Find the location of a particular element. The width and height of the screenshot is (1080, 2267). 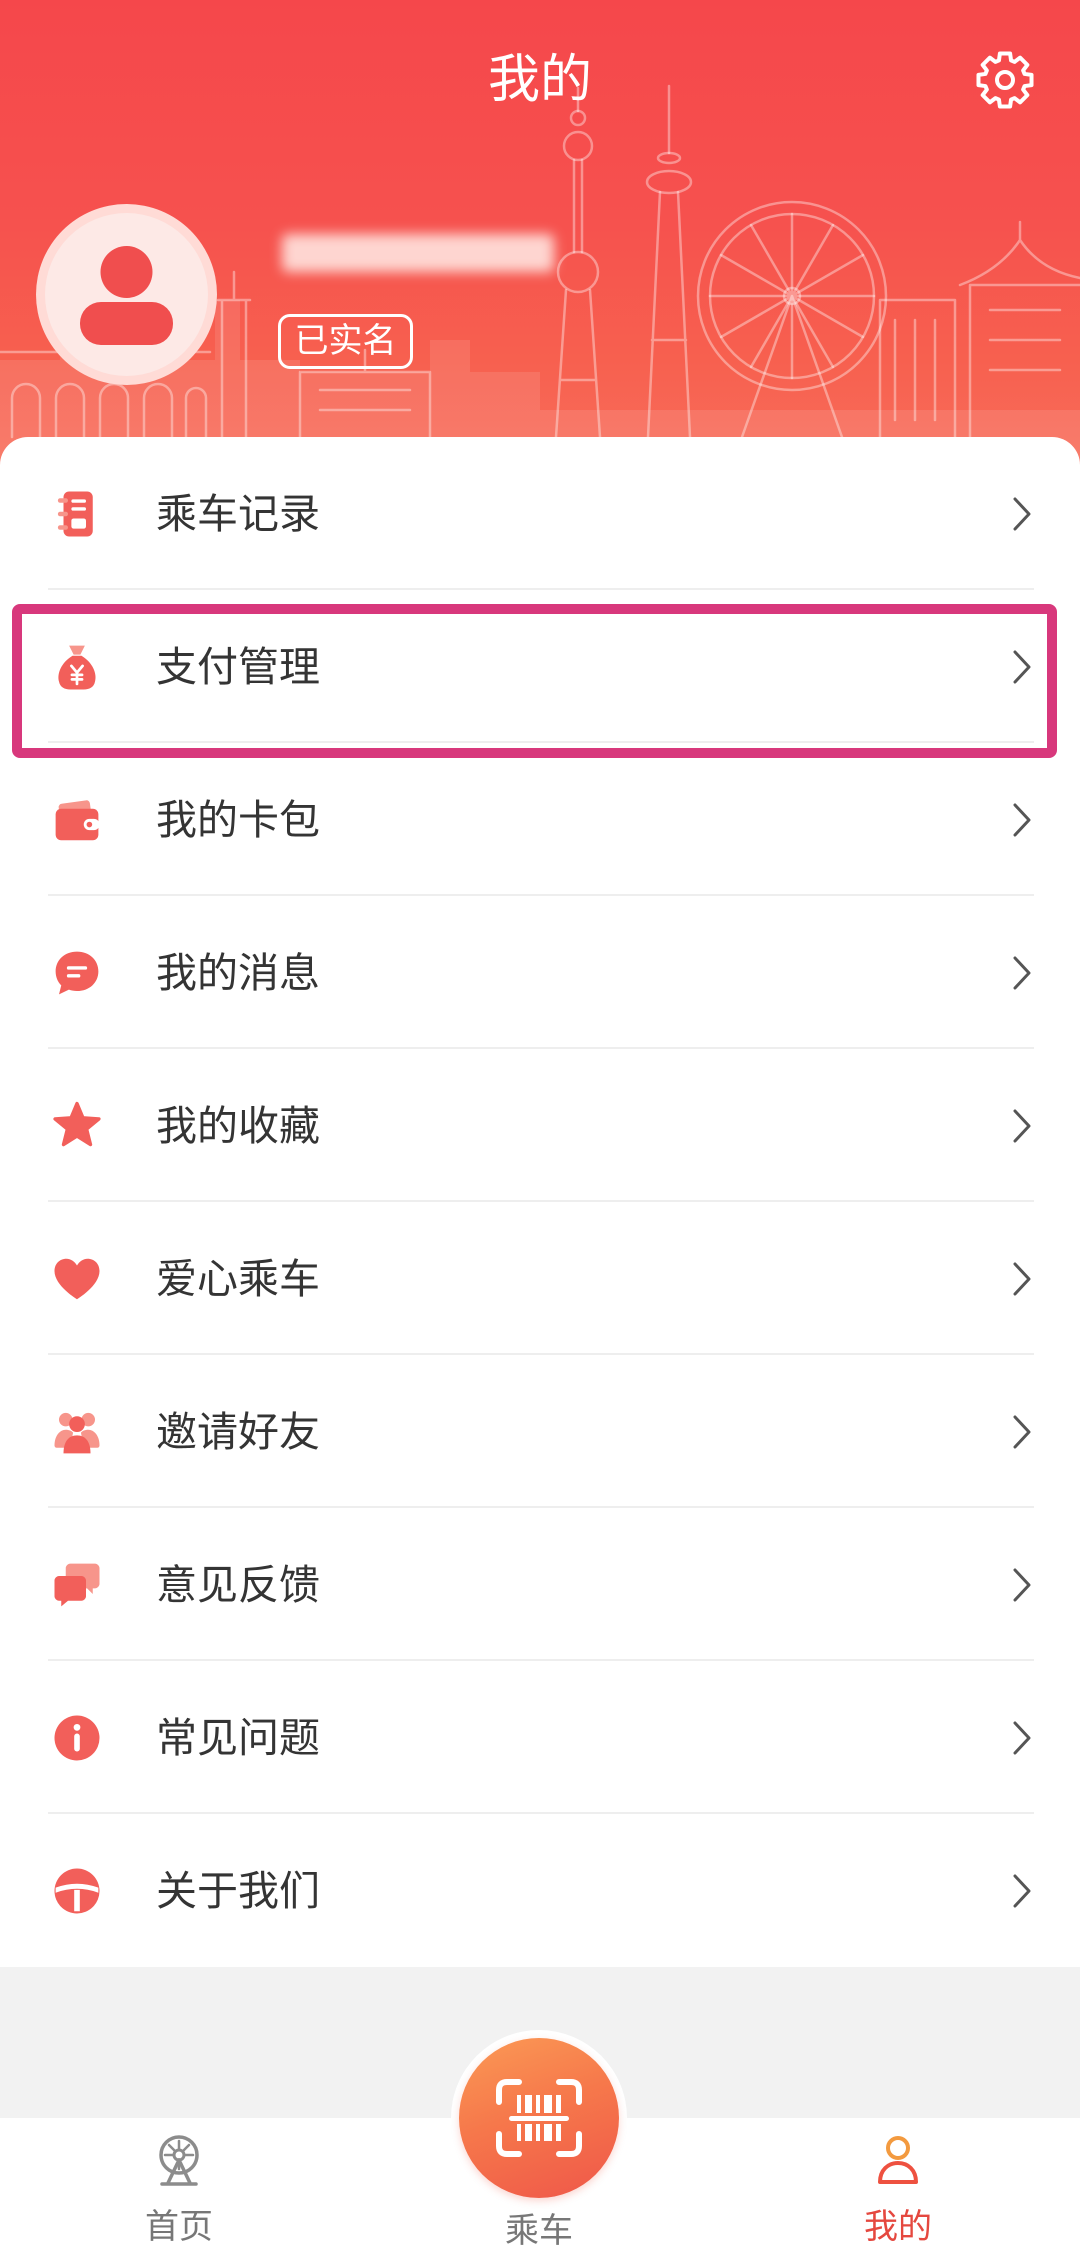

ride-record-icon is located at coordinates (75, 513).